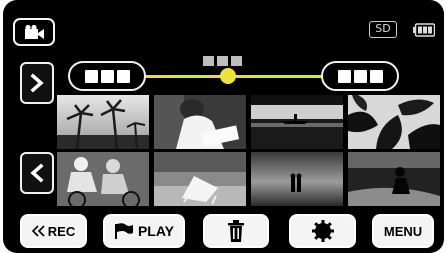 The height and width of the screenshot is (253, 447). I want to click on thumbnail-couple-on-beach, so click(297, 179).